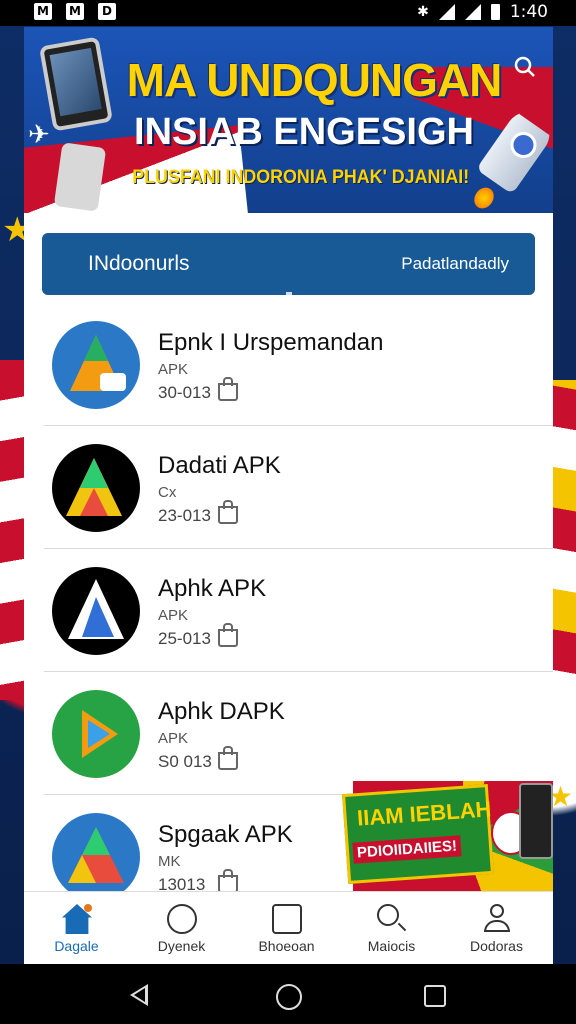 Image resolution: width=576 pixels, height=1024 pixels. What do you see at coordinates (76, 928) in the screenshot?
I see `nav-home: Dagale` at bounding box center [76, 928].